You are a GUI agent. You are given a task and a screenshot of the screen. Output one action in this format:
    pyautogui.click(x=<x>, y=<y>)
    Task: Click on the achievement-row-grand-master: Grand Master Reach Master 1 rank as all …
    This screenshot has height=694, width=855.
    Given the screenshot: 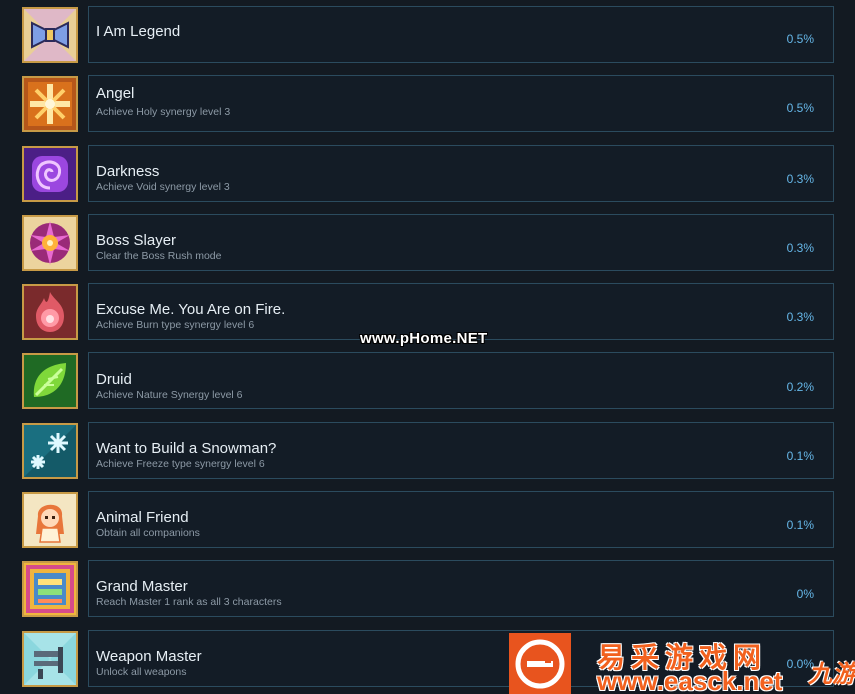 What is the action you would take?
    pyautogui.click(x=428, y=589)
    